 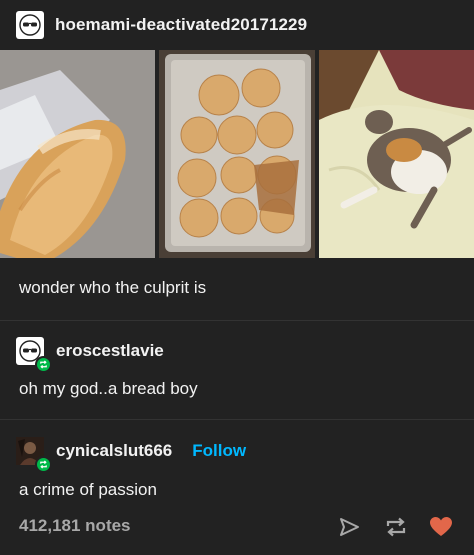 I want to click on post-header: hoemami-deactivated20171229, so click(x=161, y=25).